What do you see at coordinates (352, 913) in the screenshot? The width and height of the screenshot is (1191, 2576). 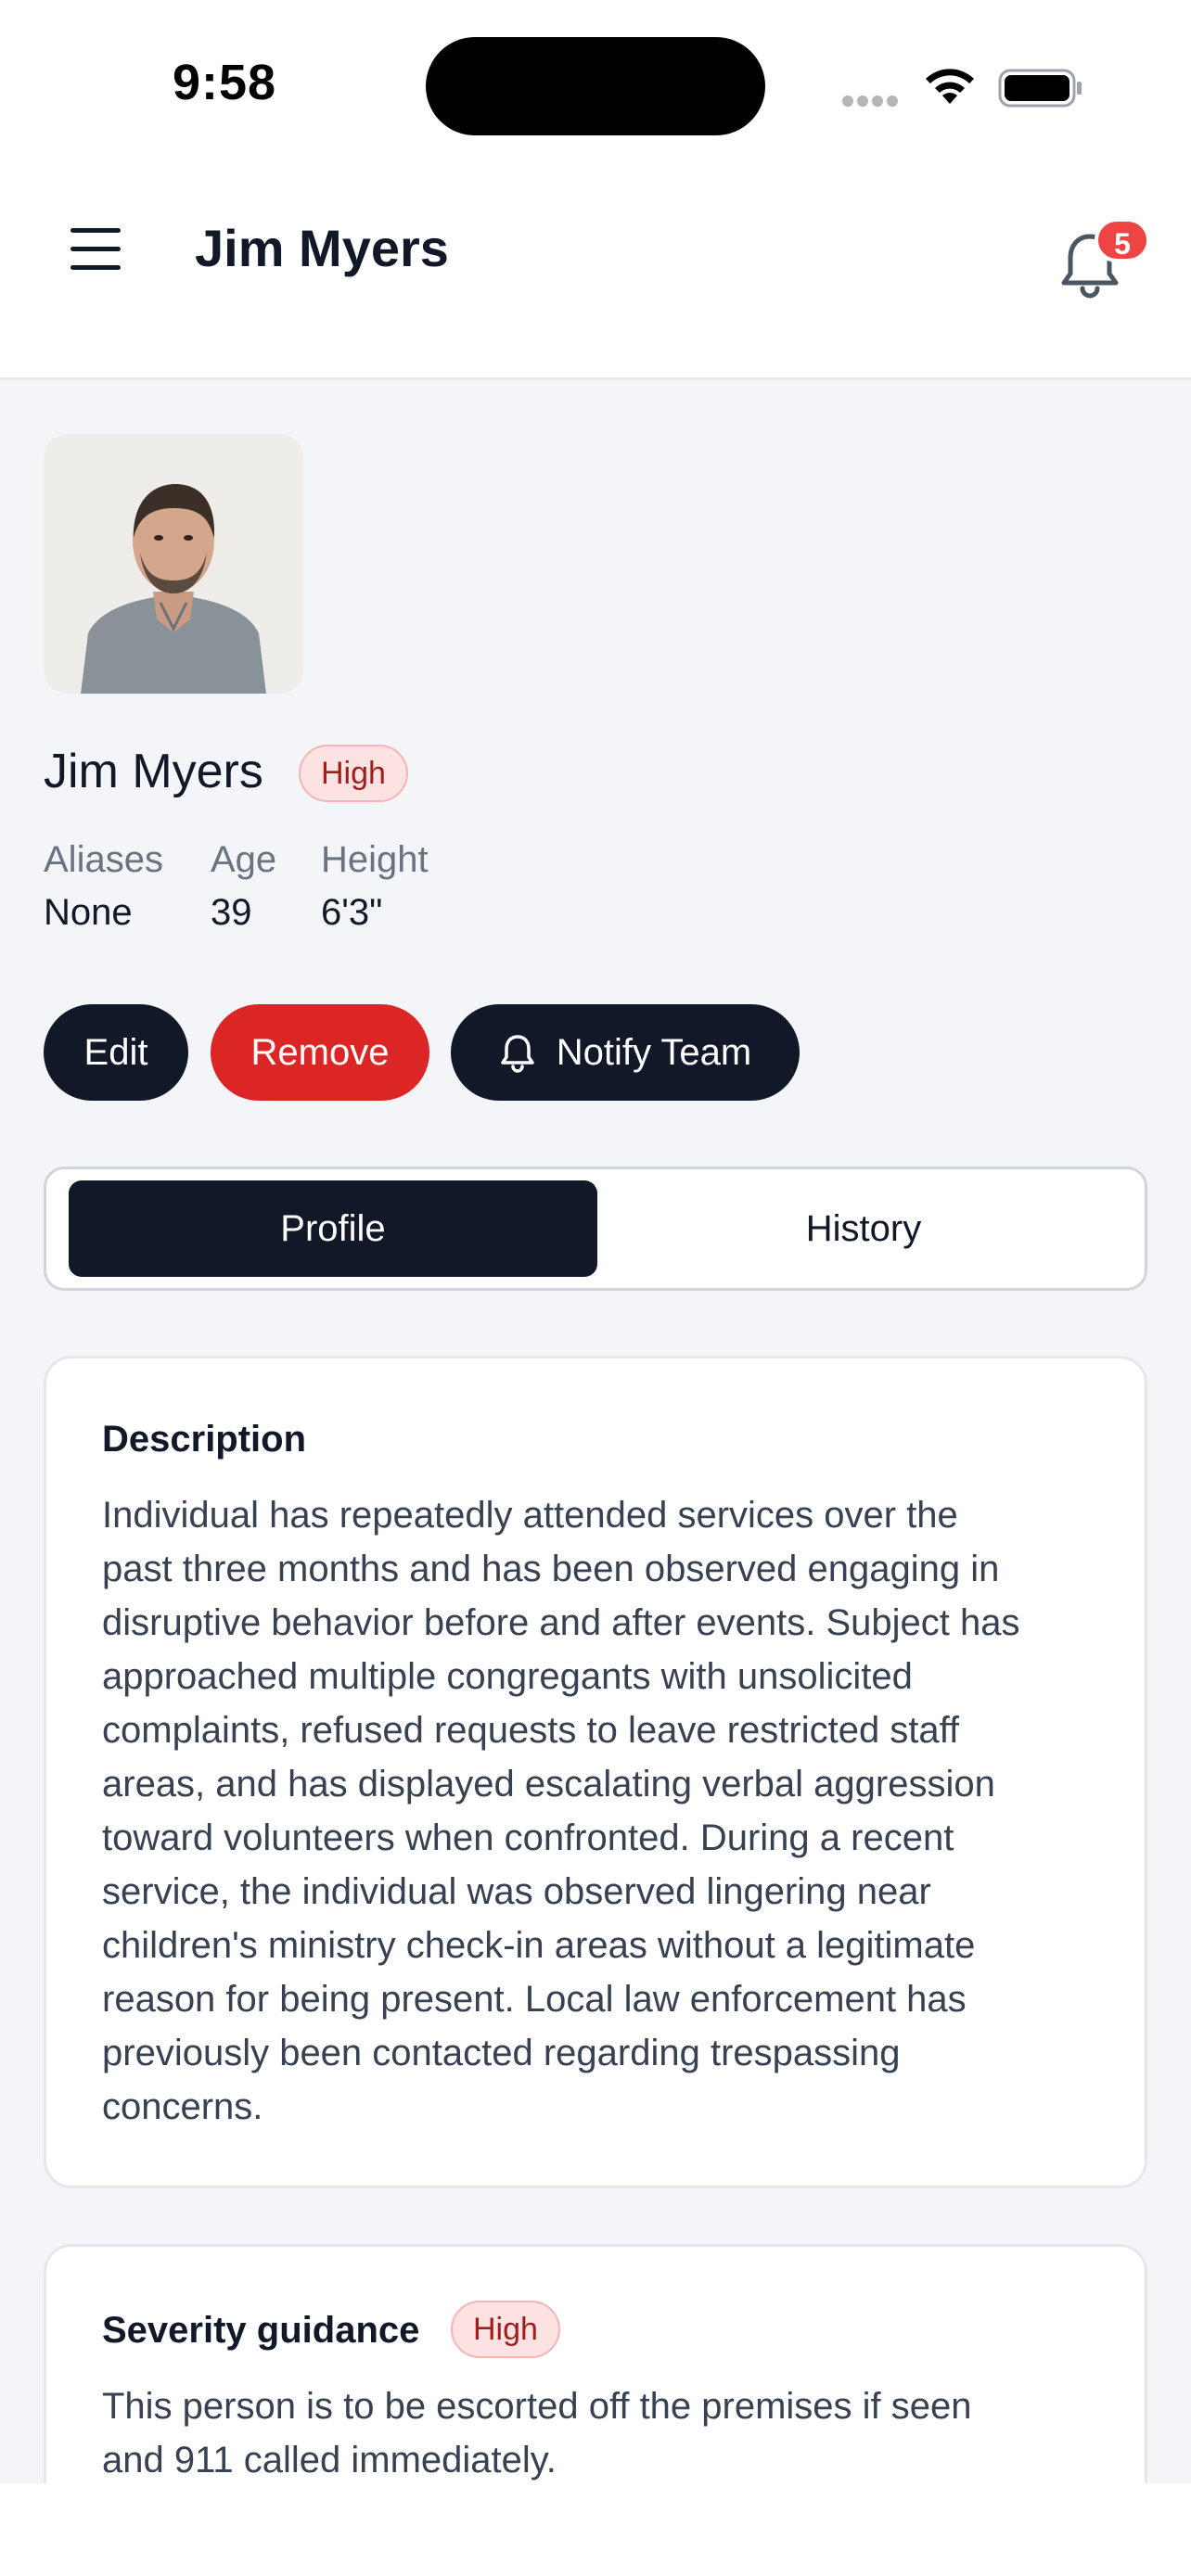 I see `detail-value: 6'3"` at bounding box center [352, 913].